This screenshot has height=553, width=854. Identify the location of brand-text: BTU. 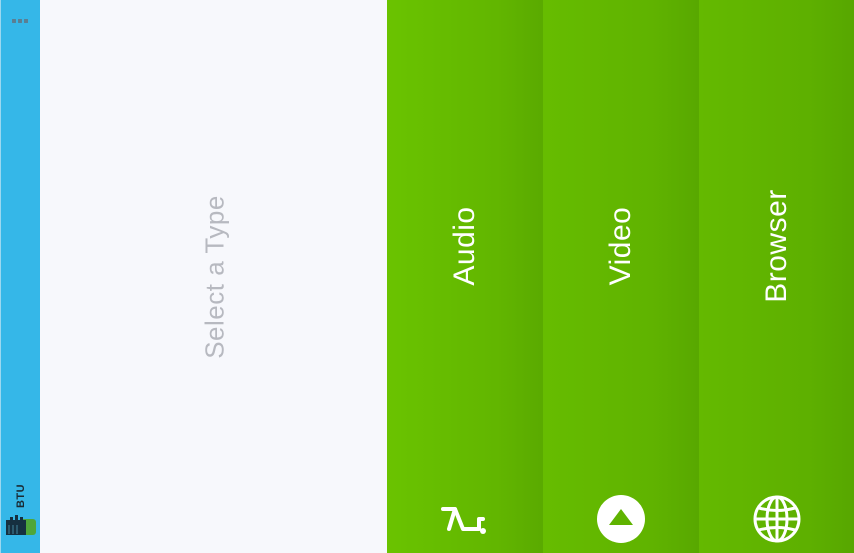
(21, 496).